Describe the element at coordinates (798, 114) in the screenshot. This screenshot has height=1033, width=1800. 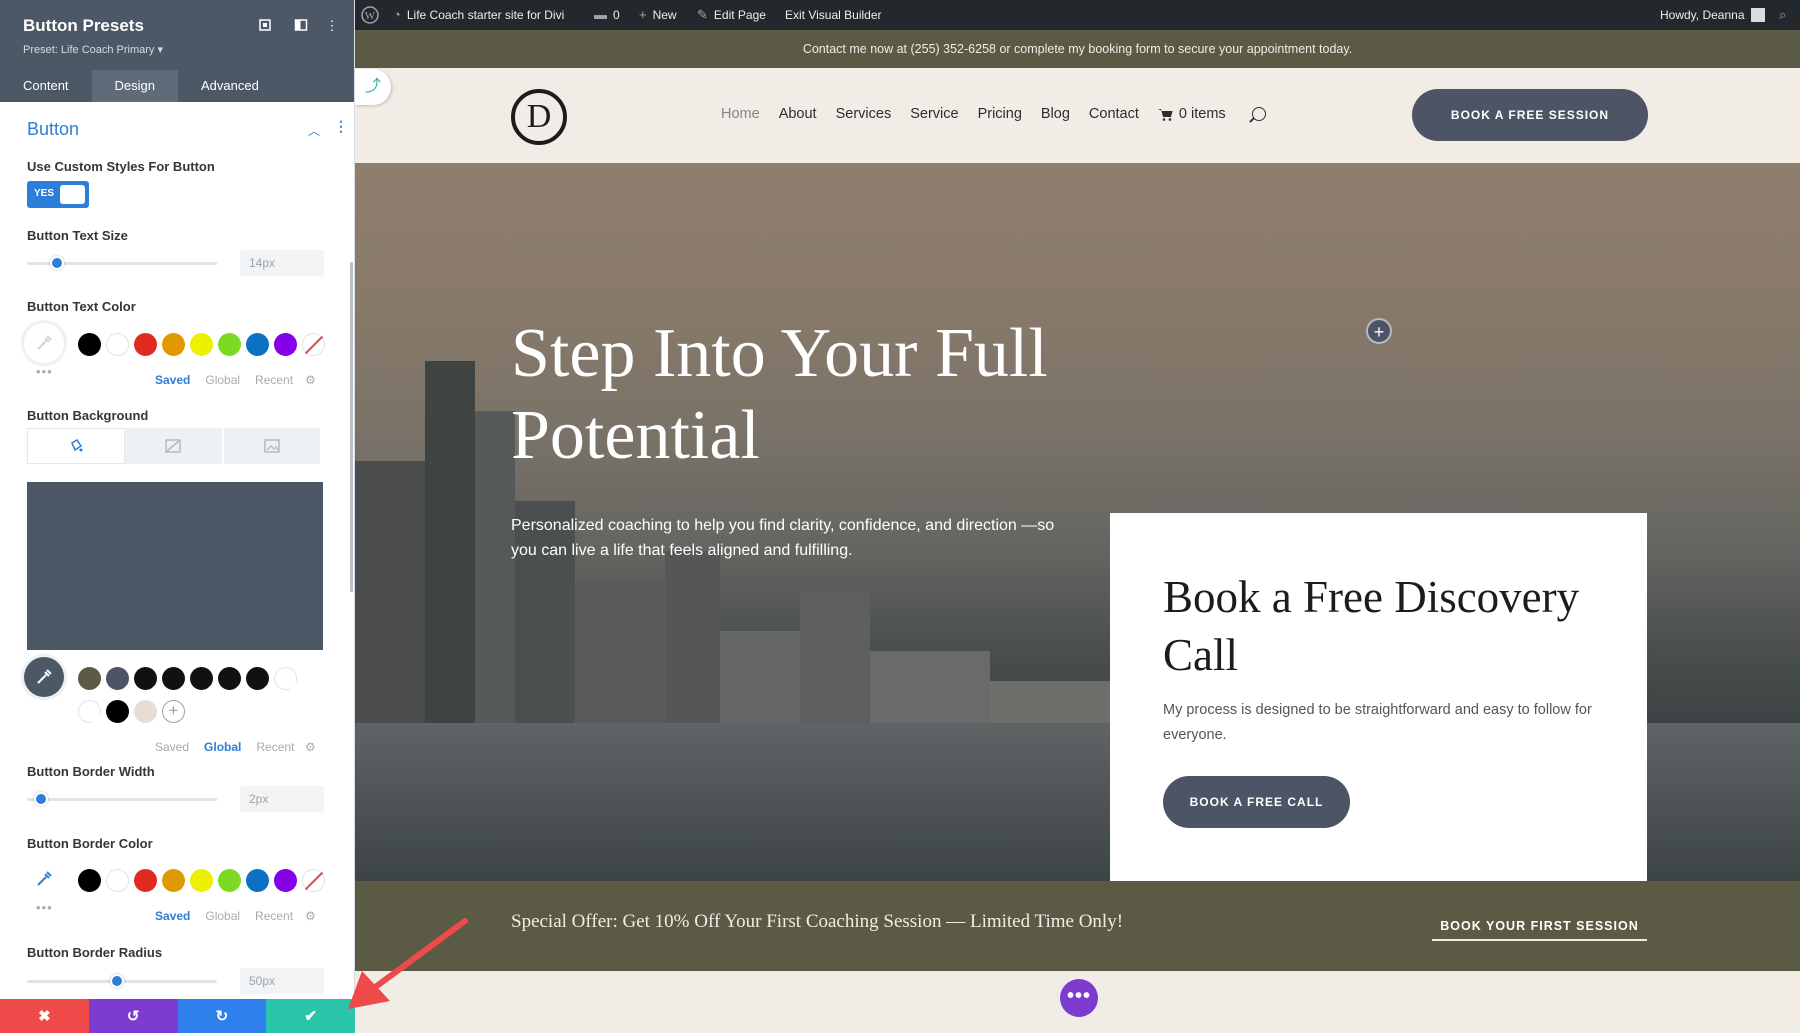
I see `nav-item-about: About` at that location.